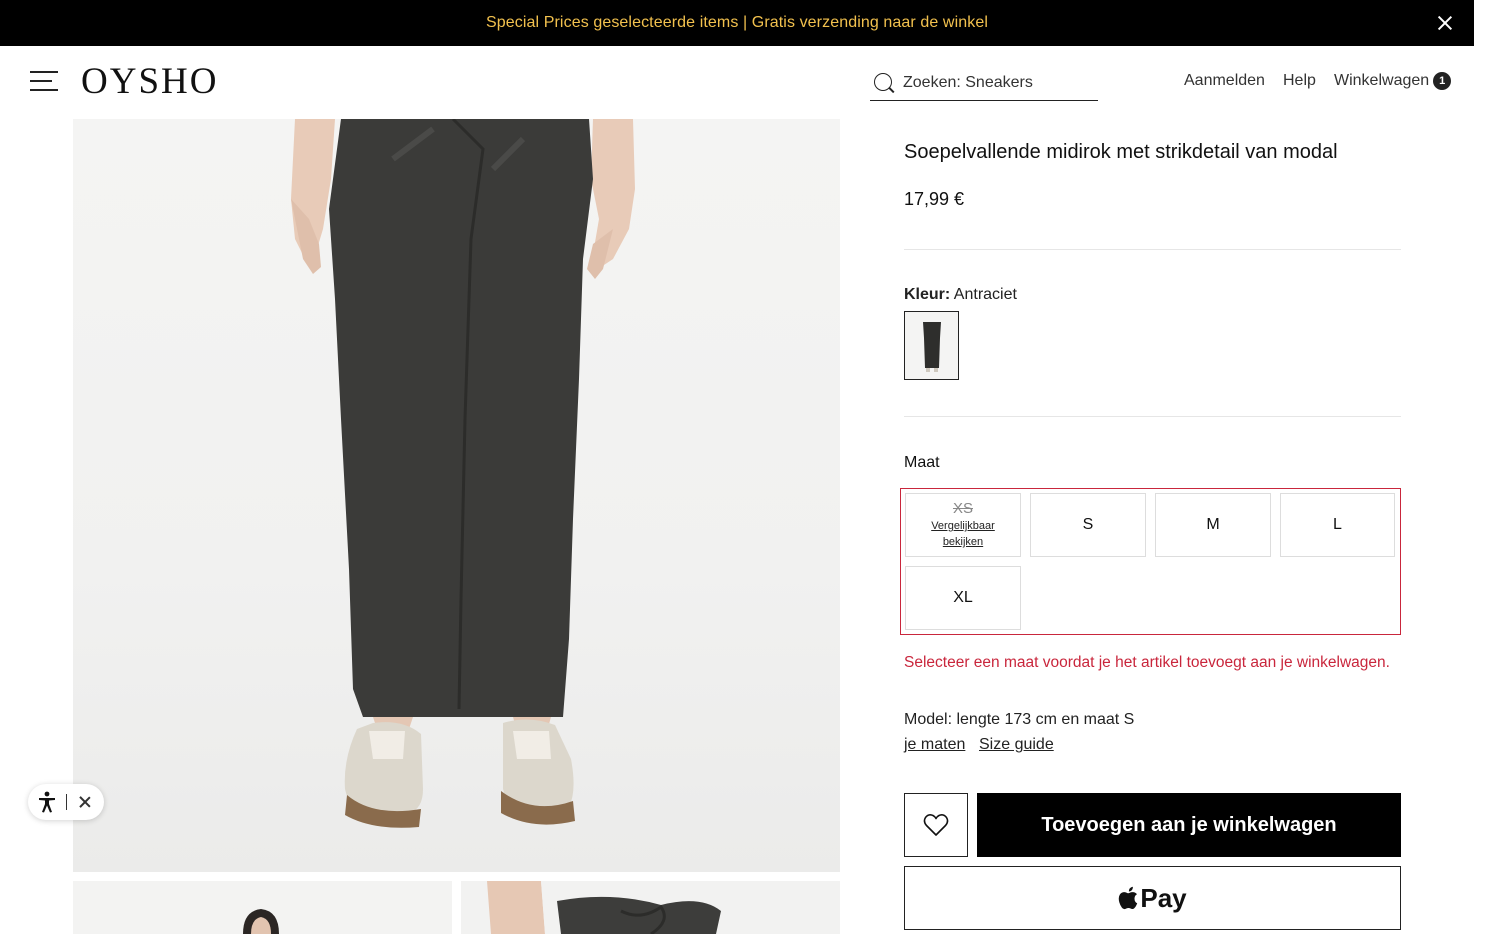  What do you see at coordinates (1189, 825) in the screenshot?
I see `add-to-cart-button: Toevoegen aan je winkelwagen` at bounding box center [1189, 825].